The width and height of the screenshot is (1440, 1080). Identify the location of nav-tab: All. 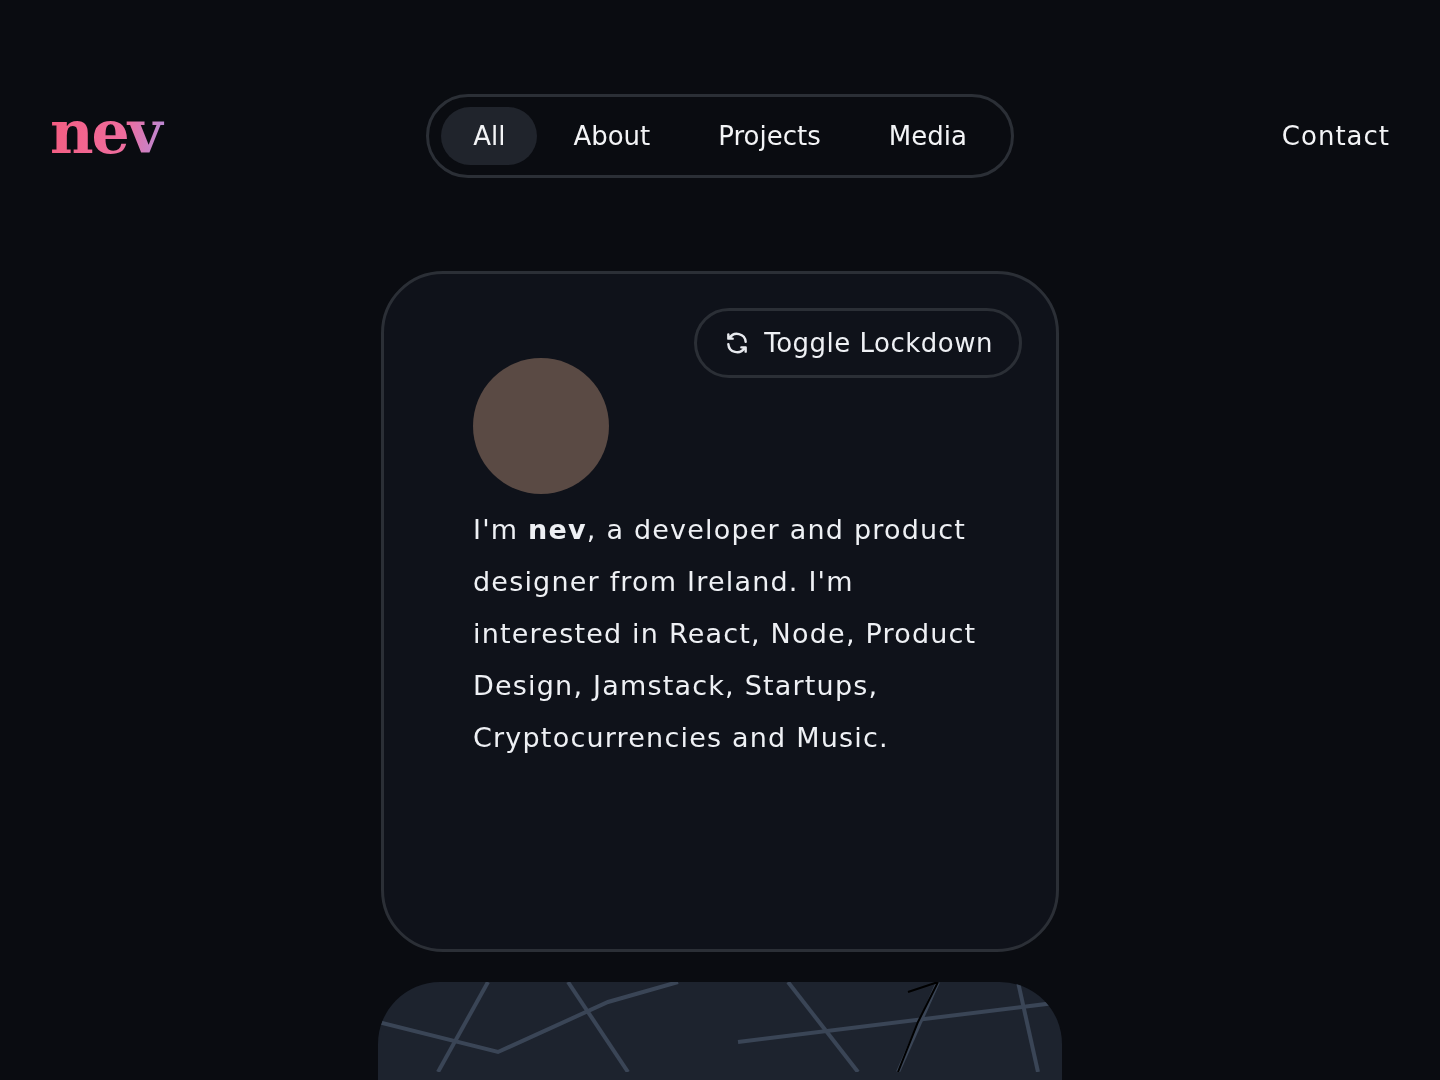
(489, 135).